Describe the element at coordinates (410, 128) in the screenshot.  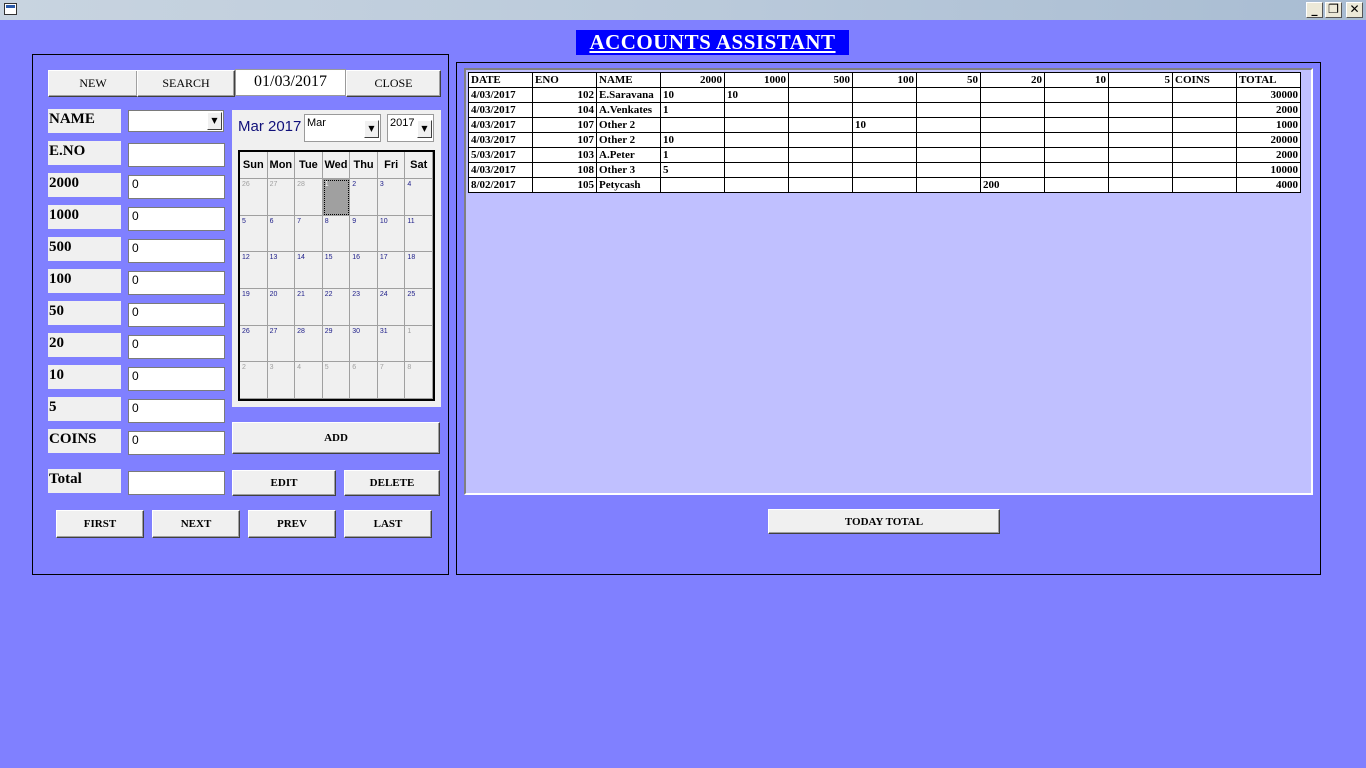
I see `year-select: 2017 ▼` at that location.